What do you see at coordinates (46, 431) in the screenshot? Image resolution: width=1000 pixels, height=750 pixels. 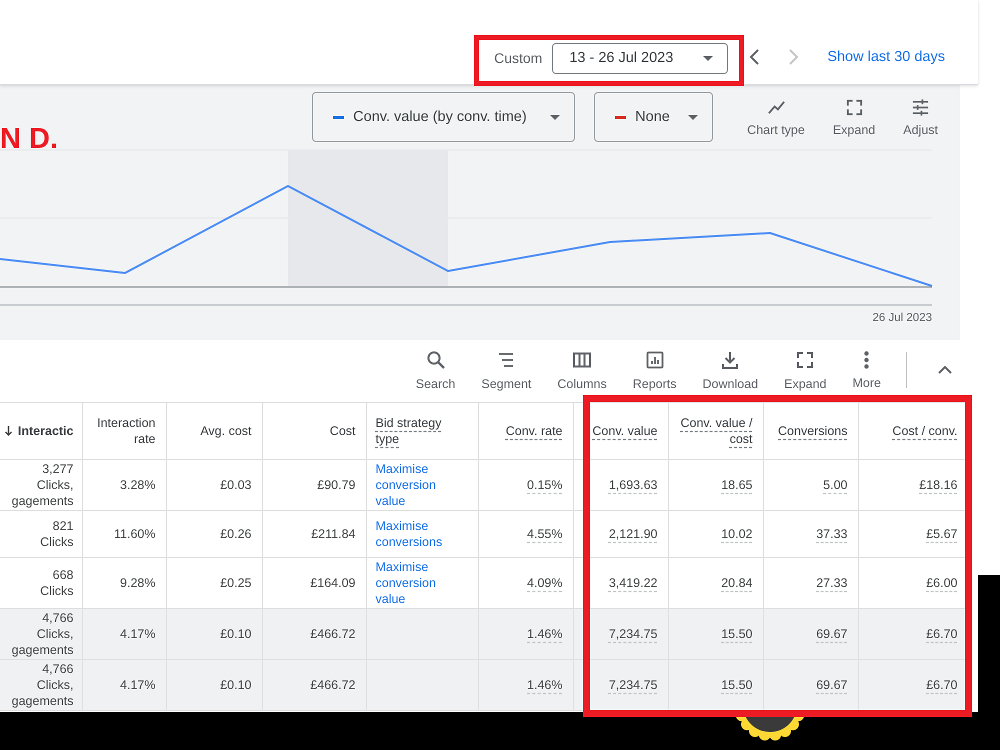 I see `column-header: Interactic` at bounding box center [46, 431].